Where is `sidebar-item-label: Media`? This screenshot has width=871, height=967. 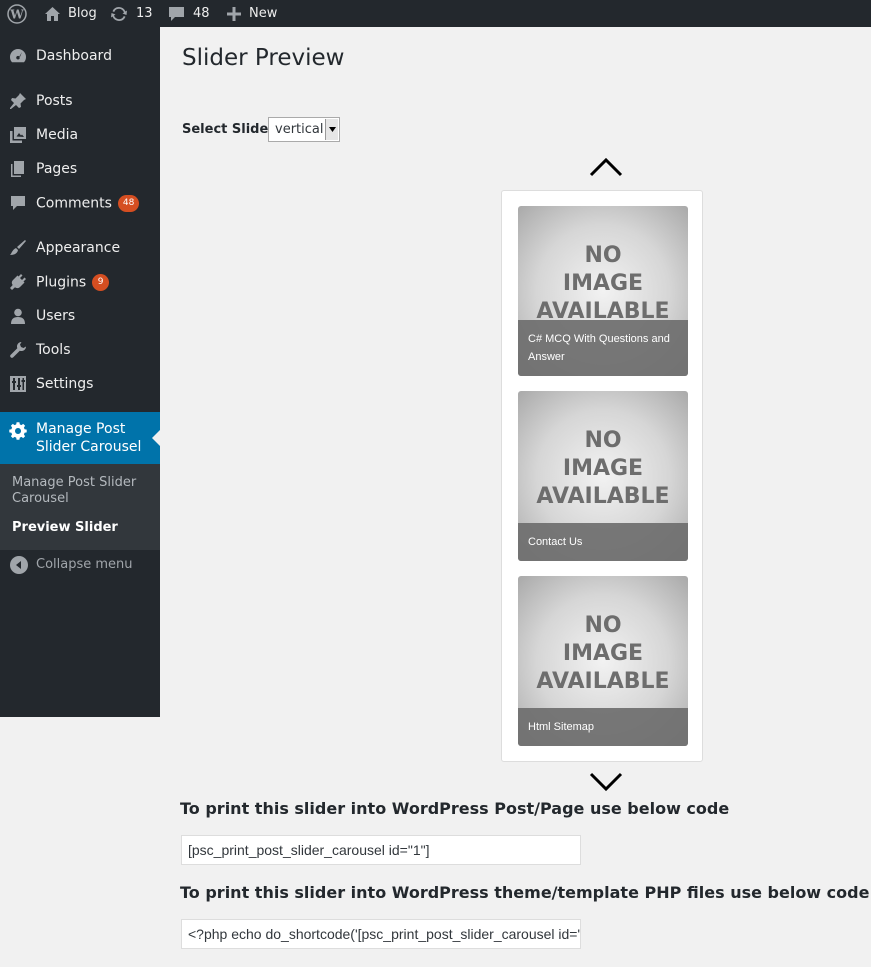 sidebar-item-label: Media is located at coordinates (57, 135).